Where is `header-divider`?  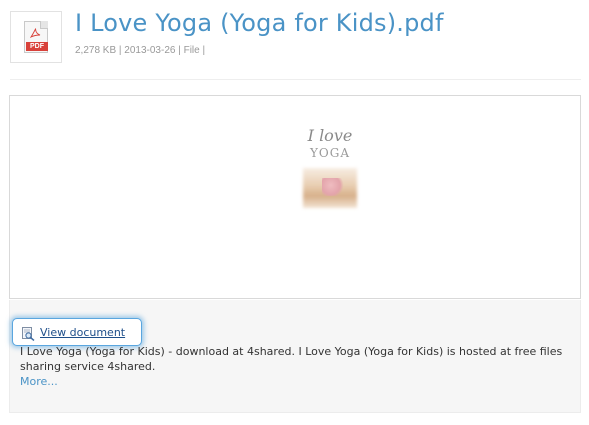
header-divider is located at coordinates (295, 79).